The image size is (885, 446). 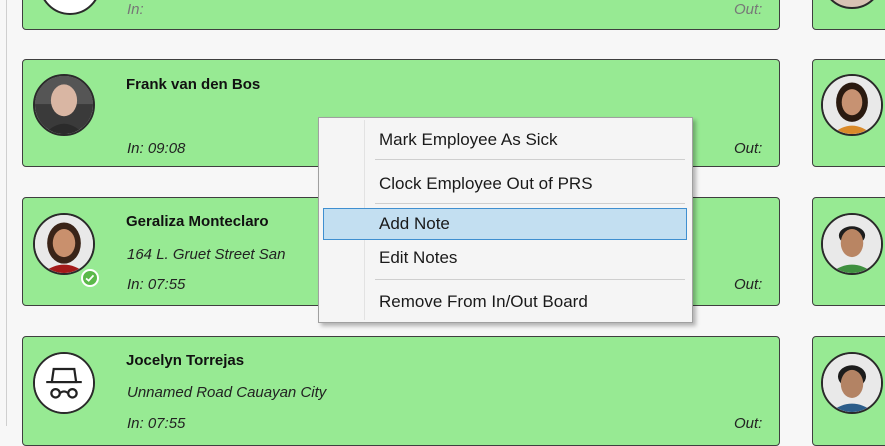 What do you see at coordinates (185, 360) in the screenshot?
I see `employee-name: Jocelyn Torrejas` at bounding box center [185, 360].